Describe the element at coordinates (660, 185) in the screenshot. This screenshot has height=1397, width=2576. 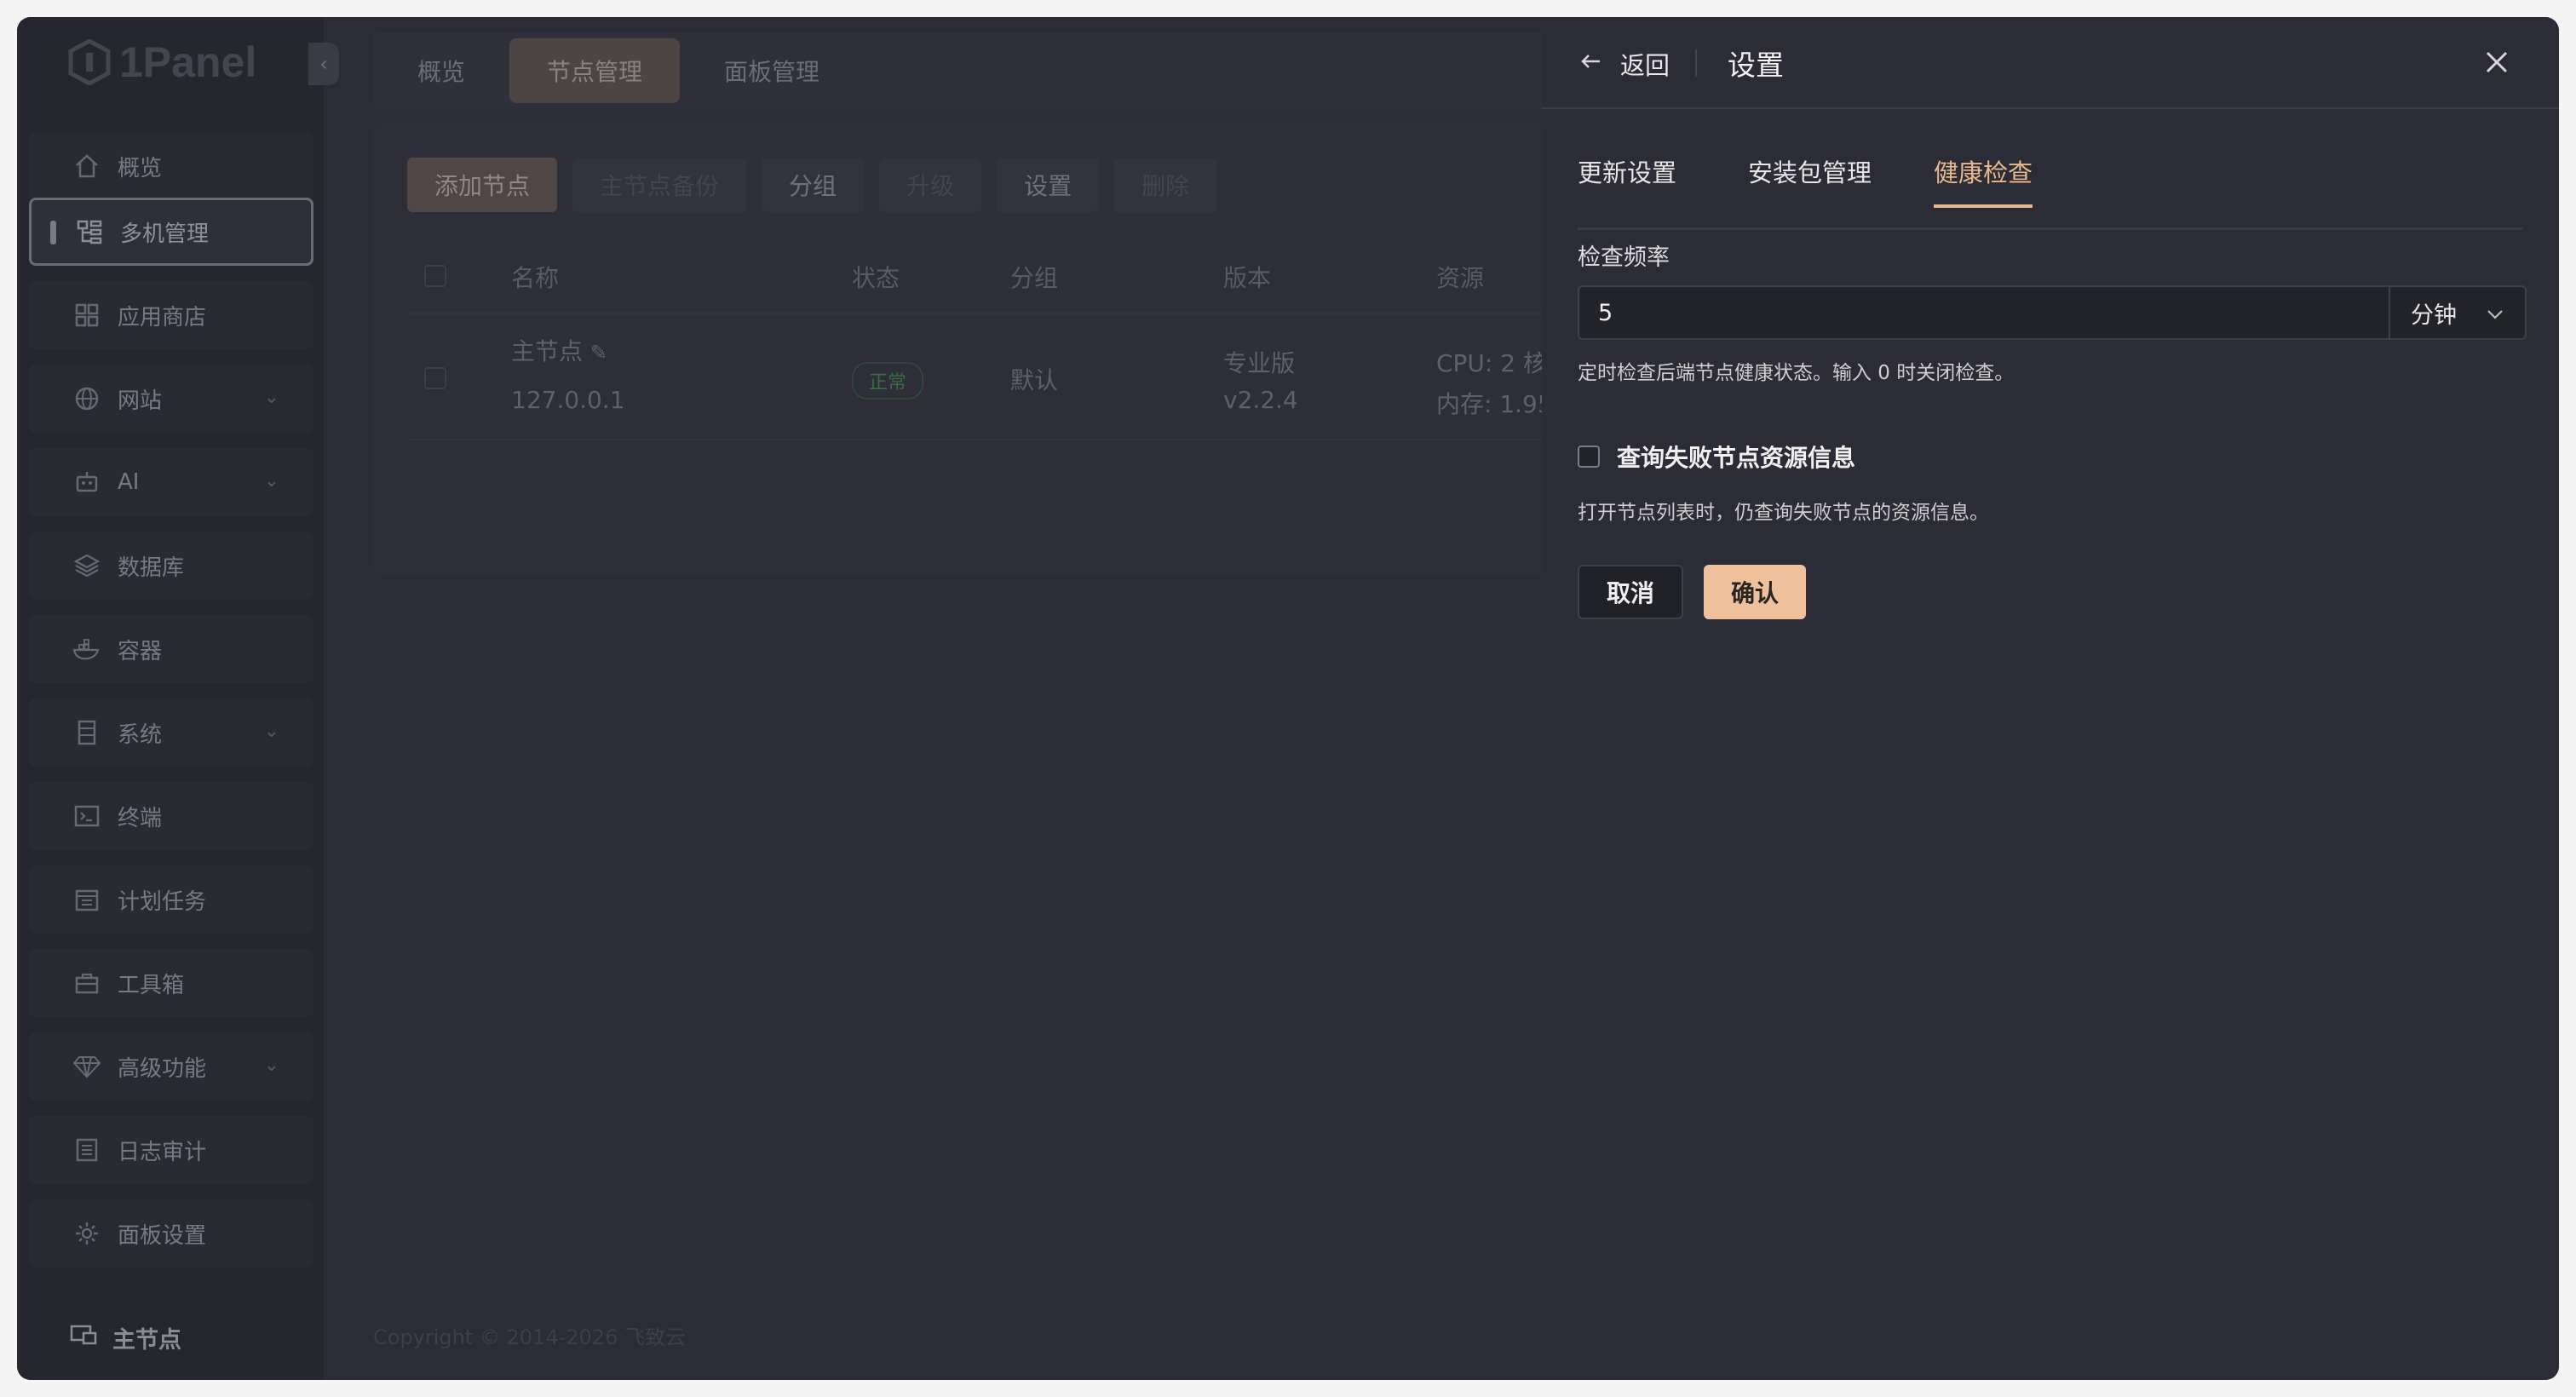
I see `master-backup-button: 主节点备份` at that location.